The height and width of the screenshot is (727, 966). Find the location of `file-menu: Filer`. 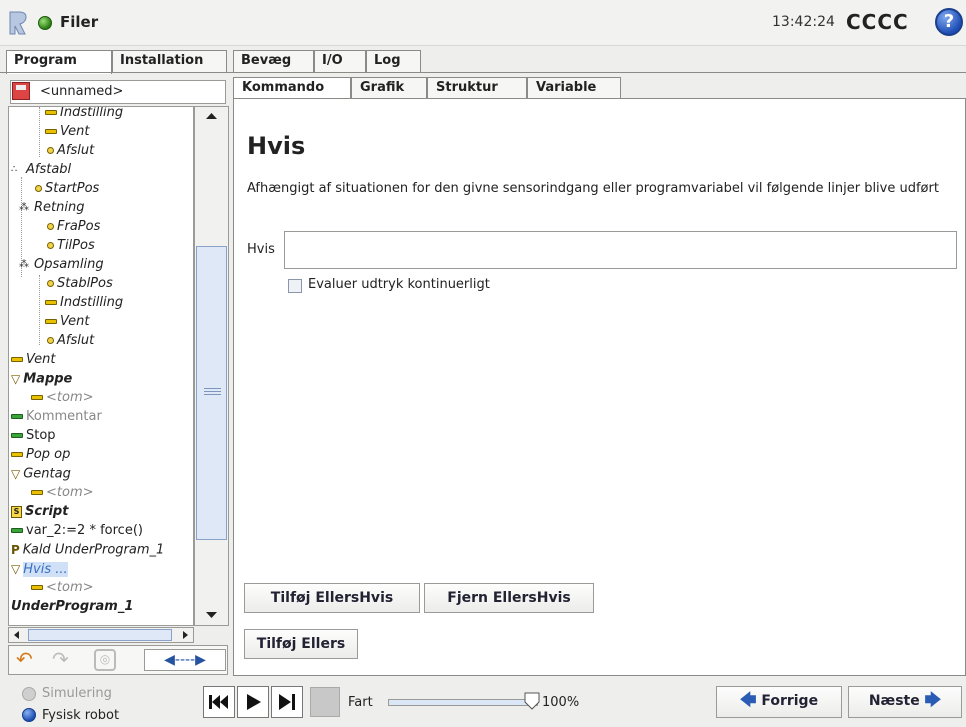

file-menu: Filer is located at coordinates (79, 22).